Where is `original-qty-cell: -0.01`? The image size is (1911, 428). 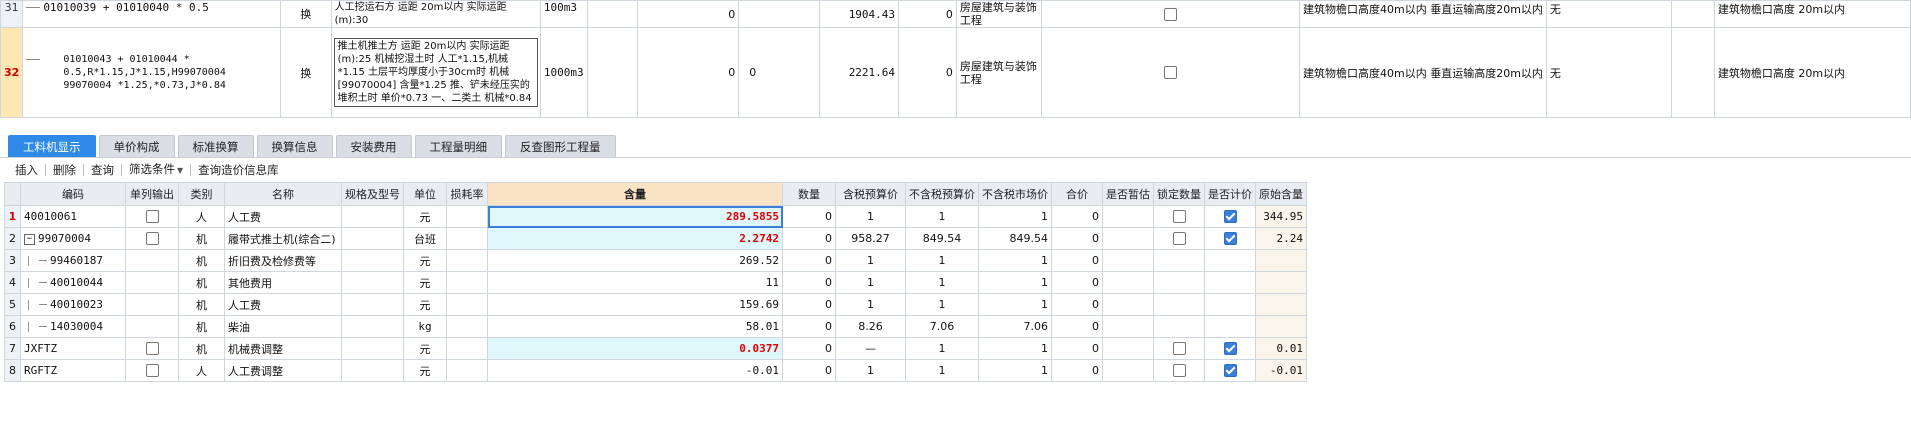
original-qty-cell: -0.01 is located at coordinates (1281, 370).